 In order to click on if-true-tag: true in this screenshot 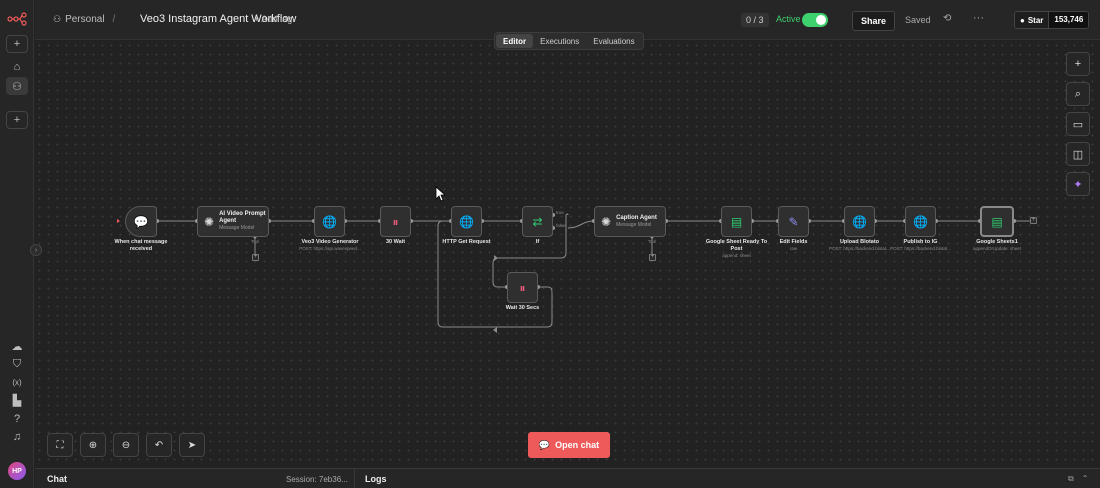, I will do `click(560, 212)`.